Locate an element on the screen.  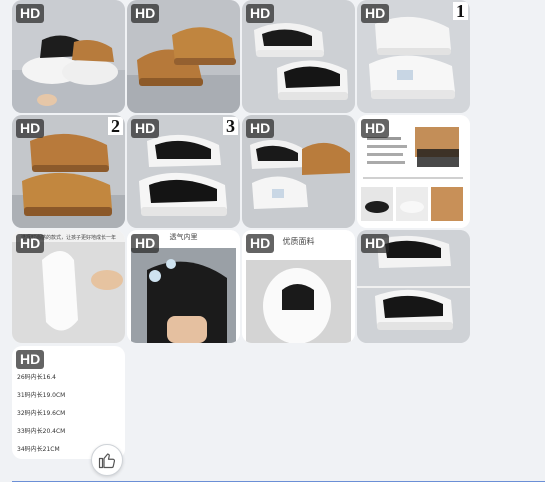
gallery-image-9: 选择时尚感的款式，让孩子更好地成长一年 HD is located at coordinates (68, 286).